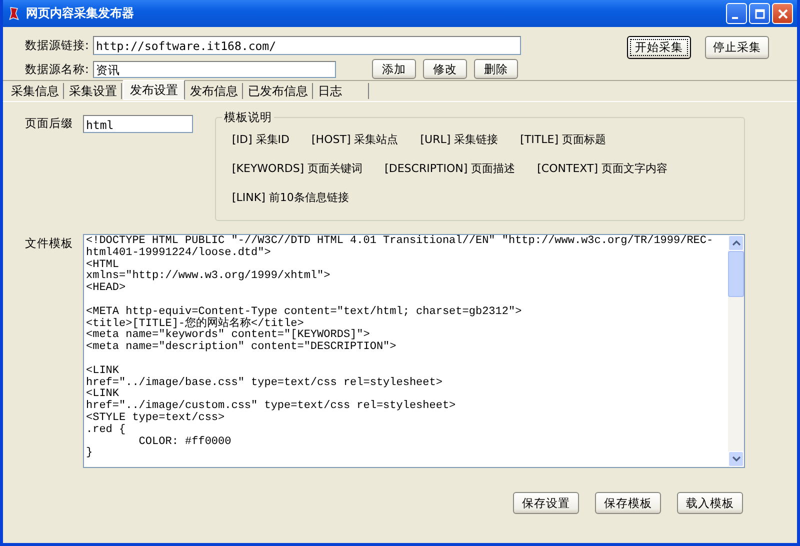 The image size is (800, 546). What do you see at coordinates (35, 91) in the screenshot?
I see `tab: 采集信息` at bounding box center [35, 91].